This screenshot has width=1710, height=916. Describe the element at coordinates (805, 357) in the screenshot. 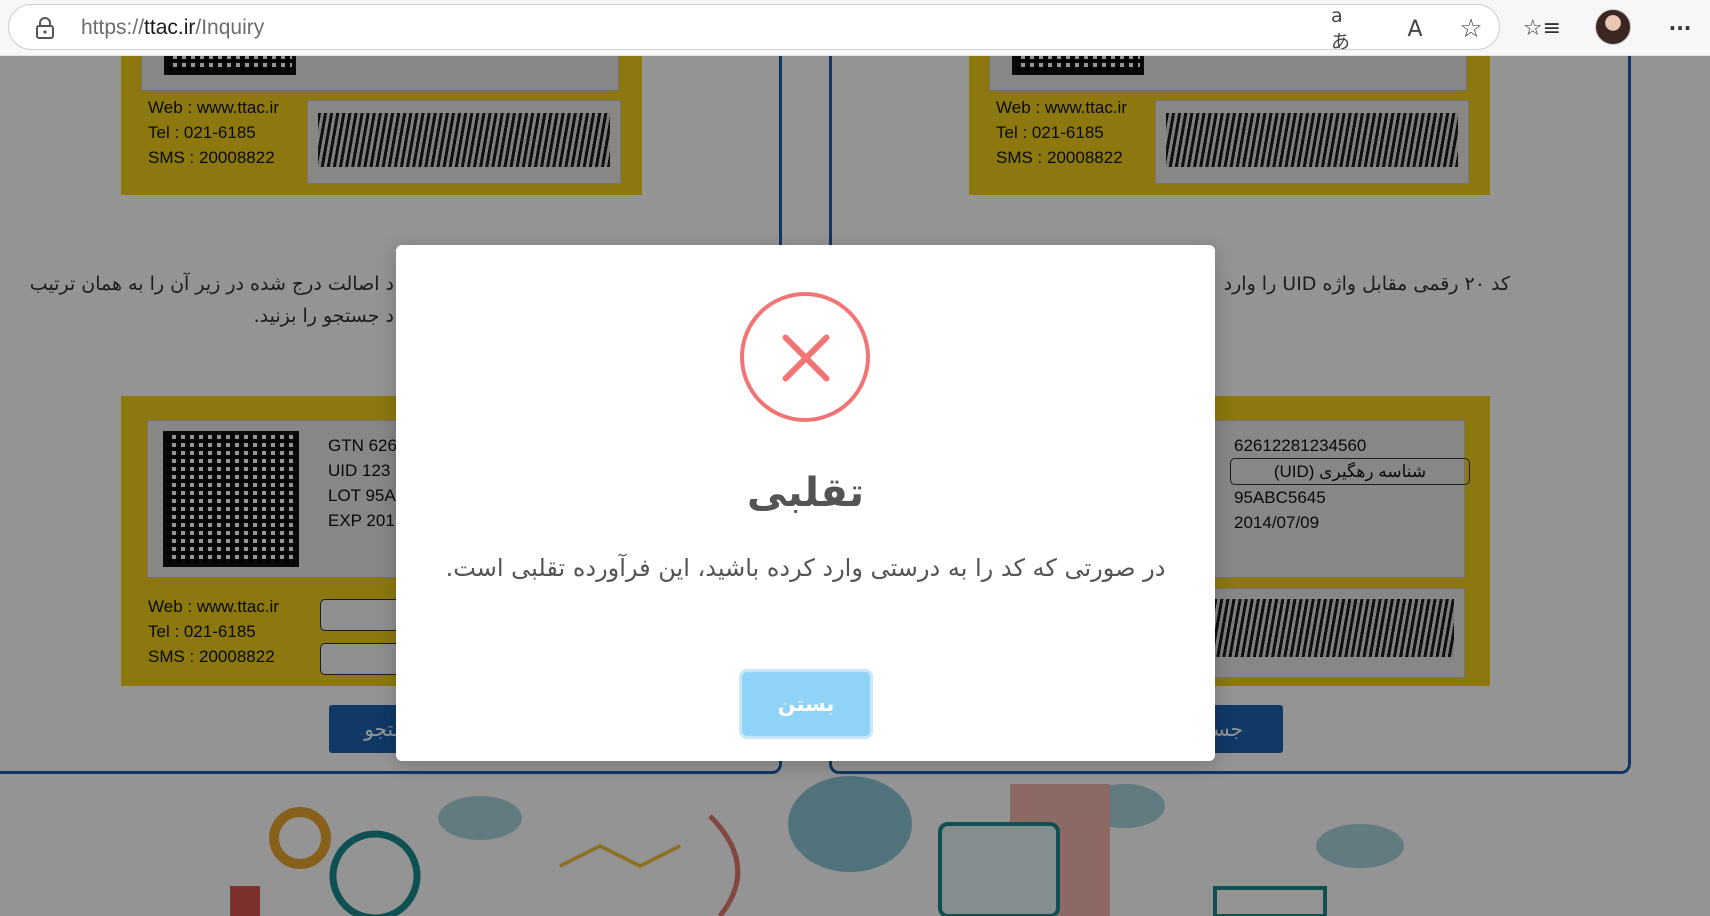

I see `error-x-icon` at that location.